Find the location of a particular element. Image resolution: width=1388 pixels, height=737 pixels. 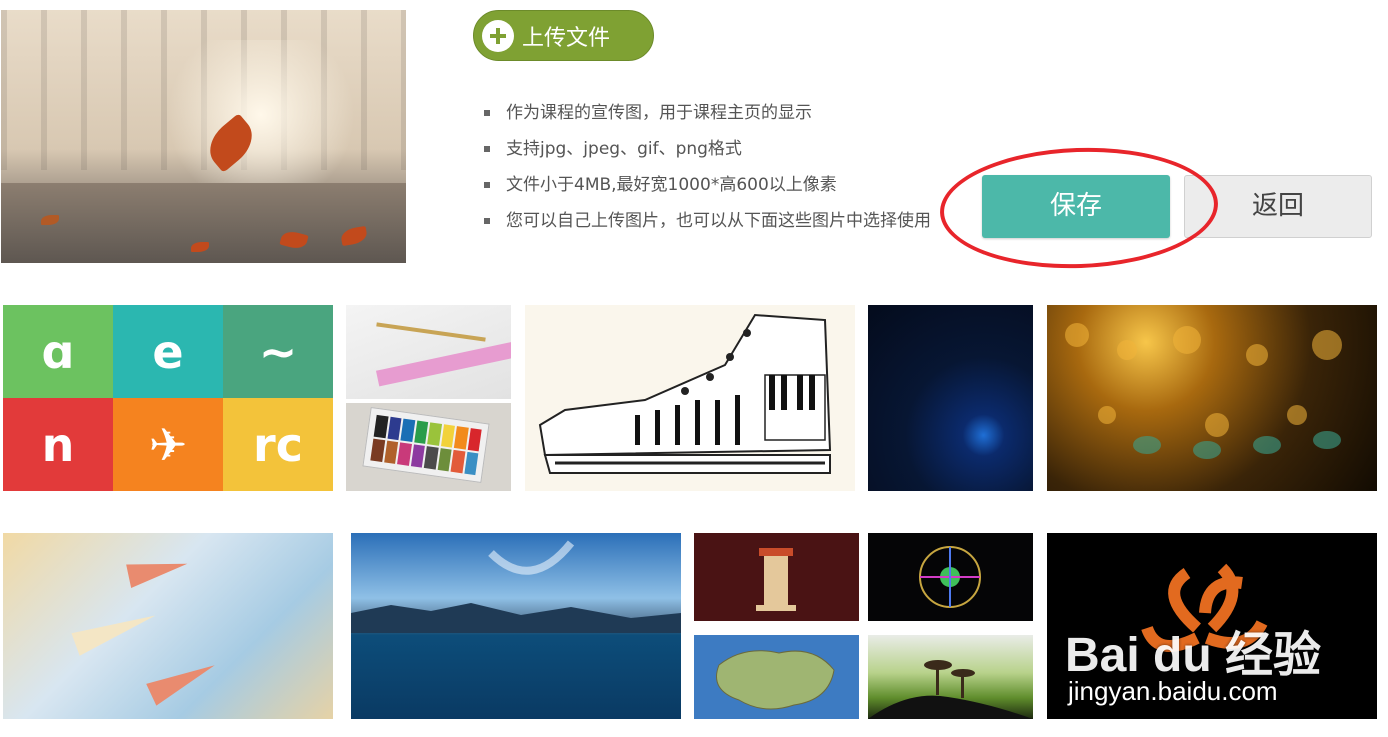

gallery-thumb-tower-illustration is located at coordinates (776, 577).